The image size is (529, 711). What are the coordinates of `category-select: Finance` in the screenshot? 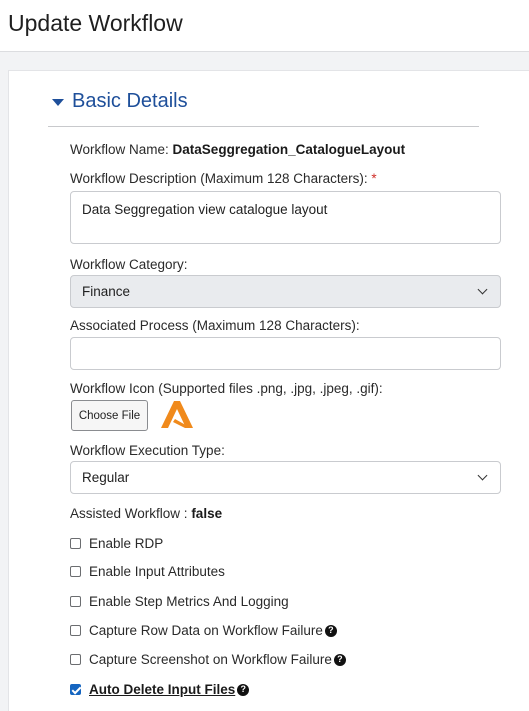 It's located at (285, 291).